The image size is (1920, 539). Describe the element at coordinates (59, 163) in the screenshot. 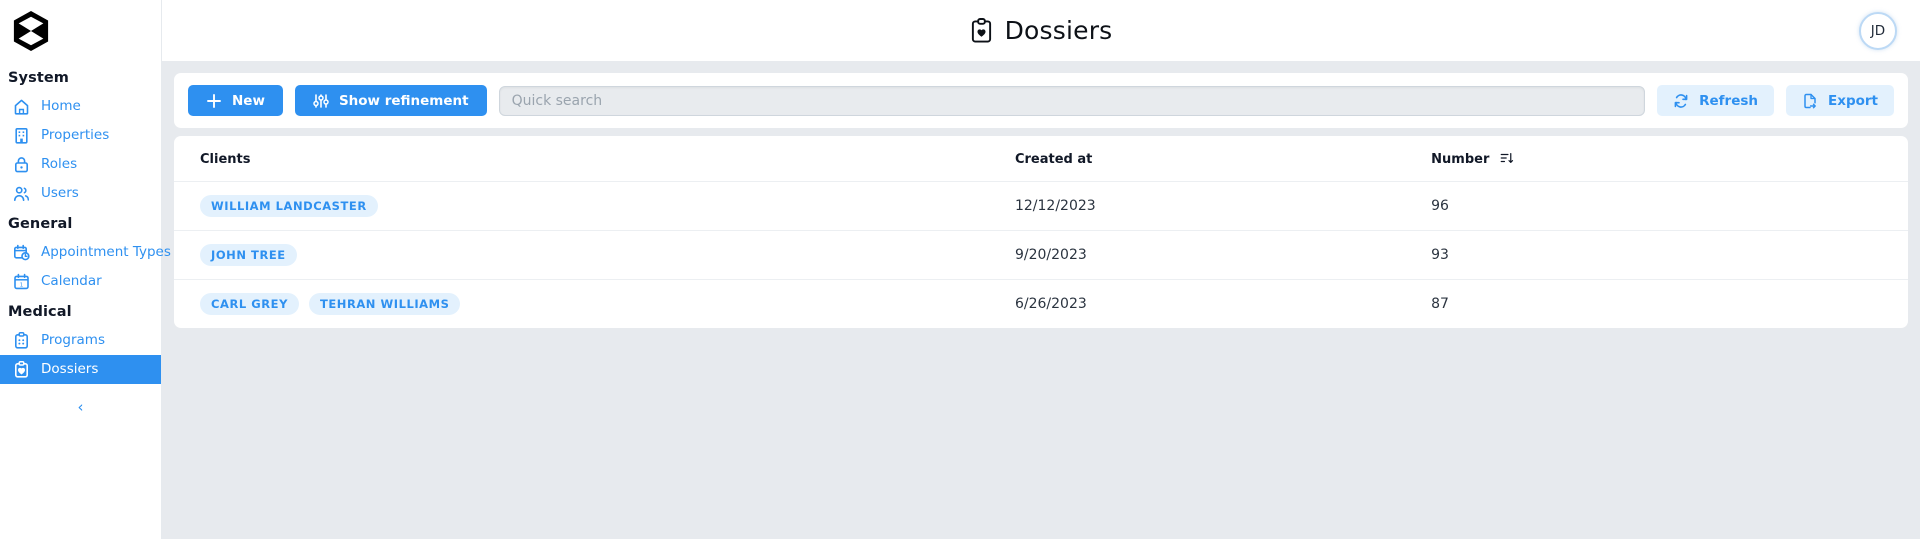

I see `sidebar-item-label: Roles` at that location.